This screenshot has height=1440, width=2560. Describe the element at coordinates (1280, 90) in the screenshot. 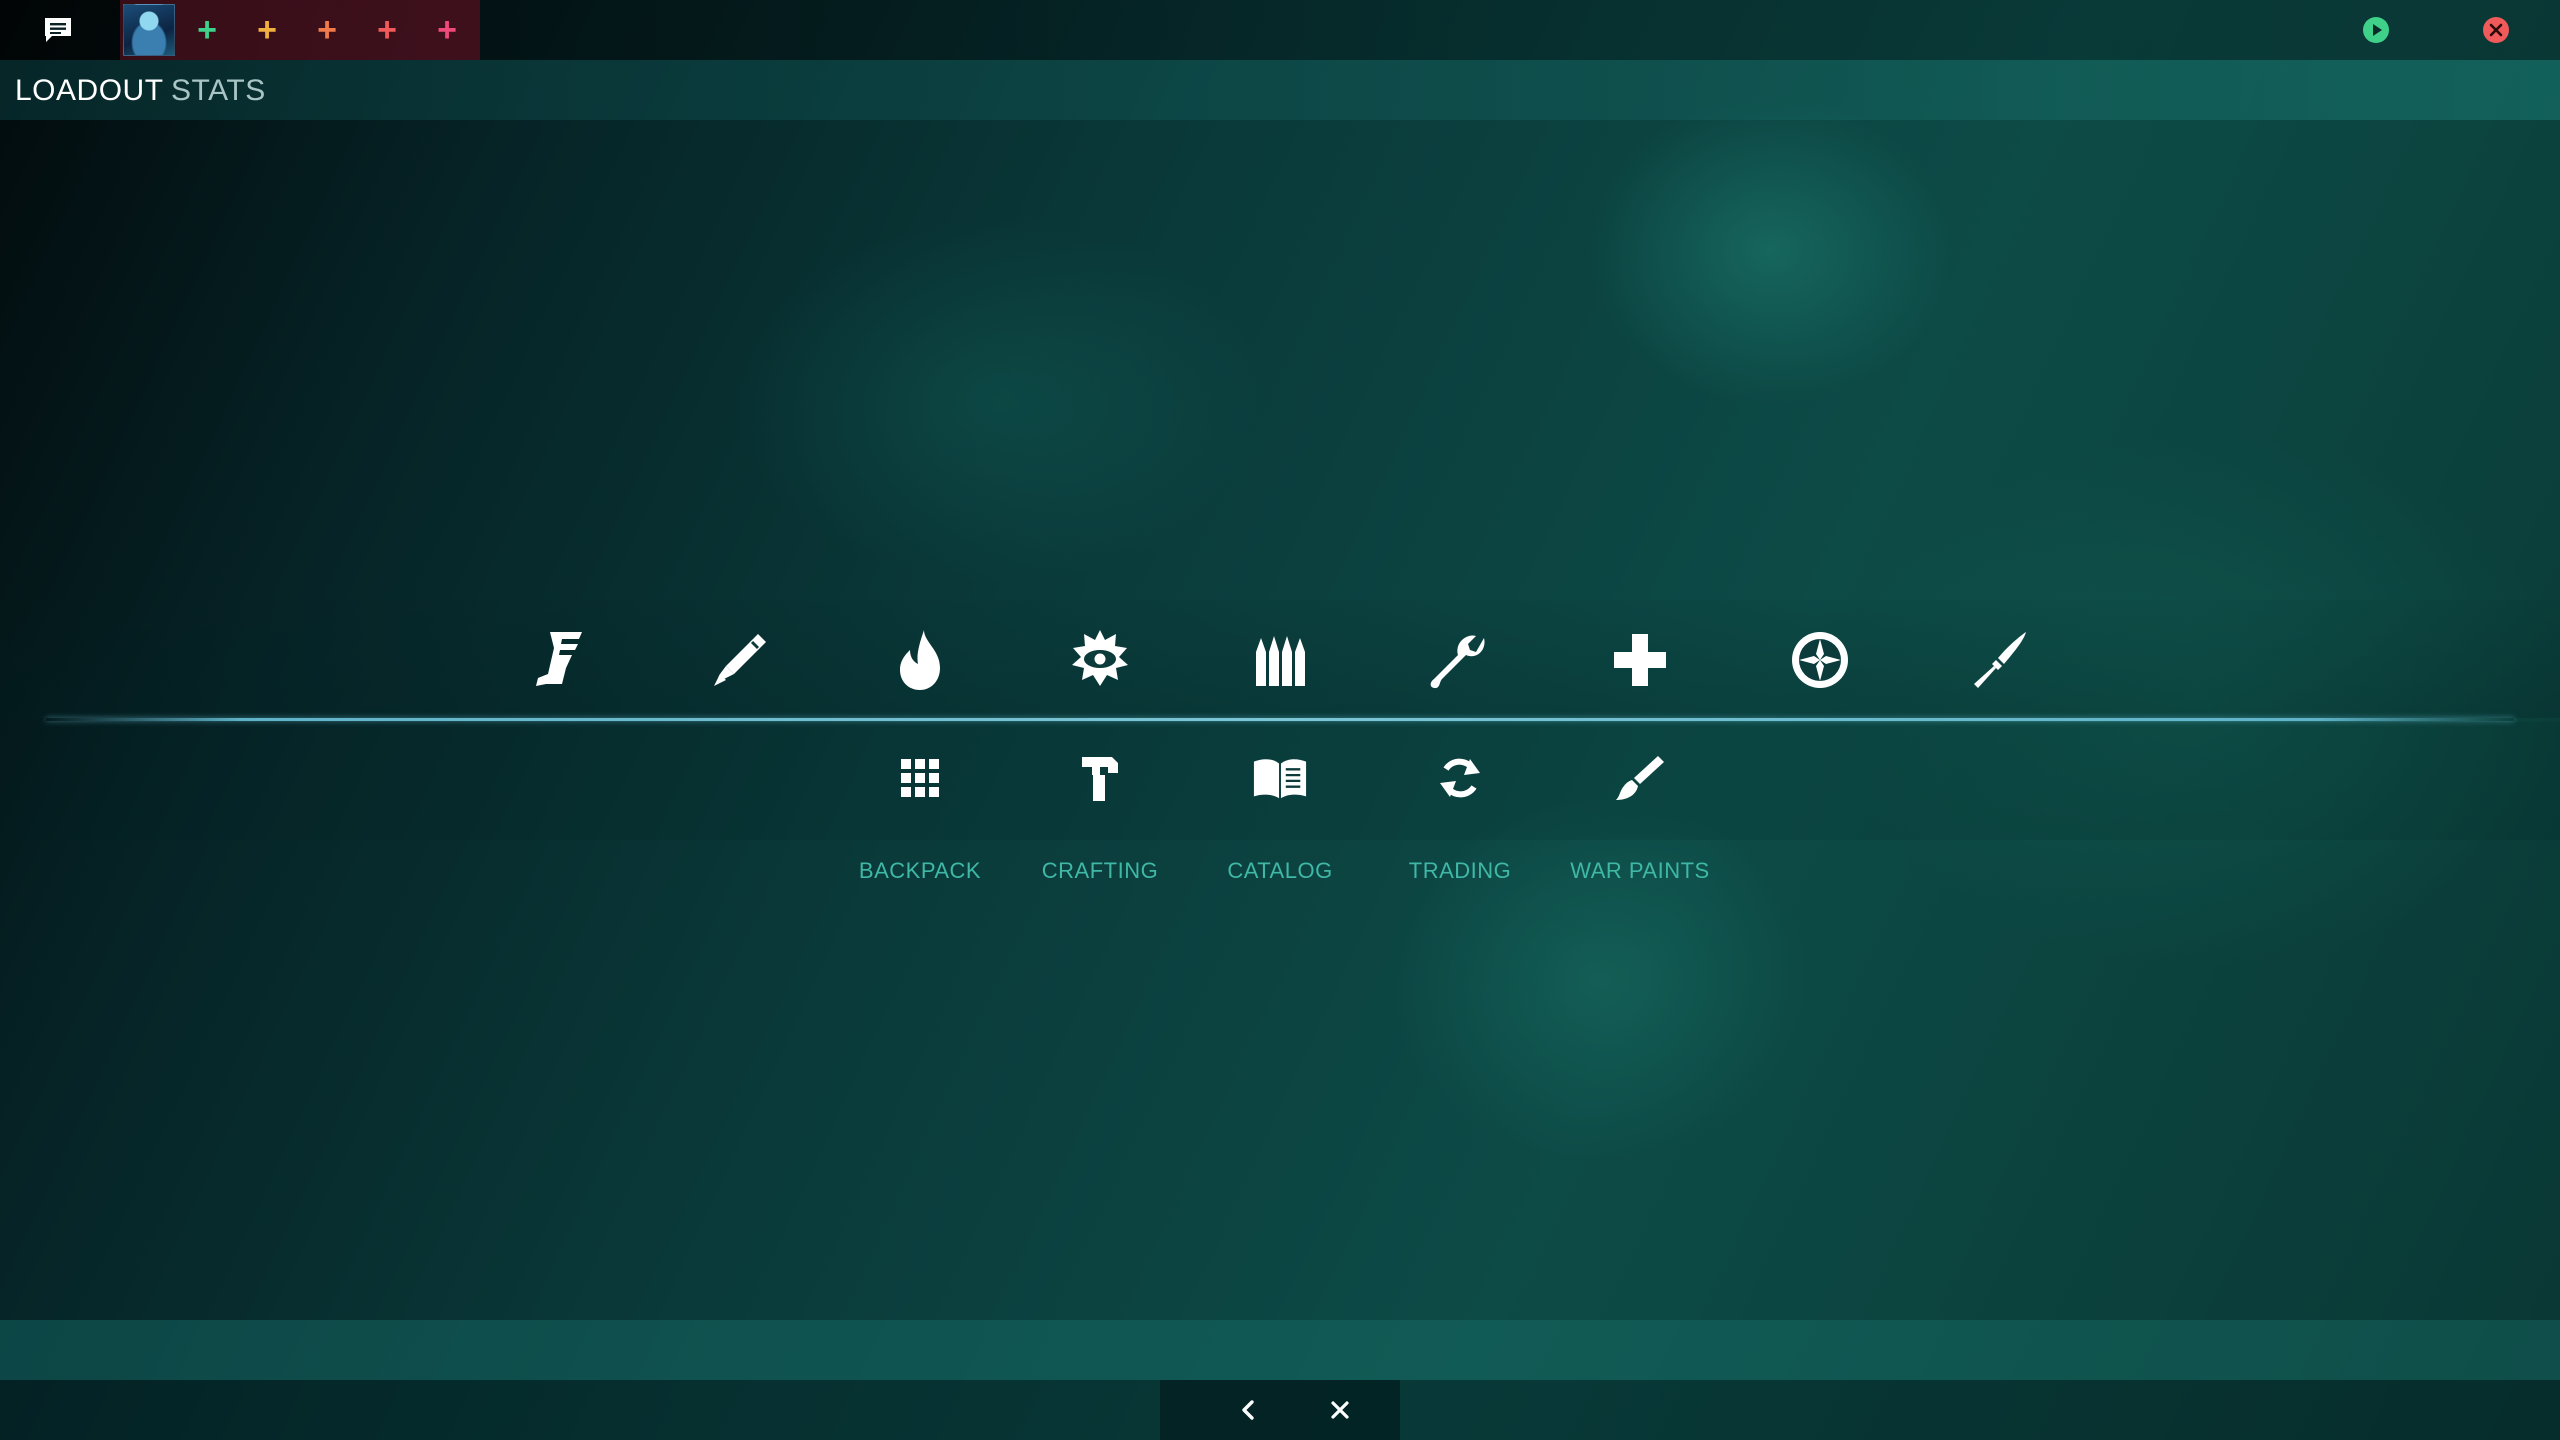

I see `title-band: LOADOUT STATS` at that location.